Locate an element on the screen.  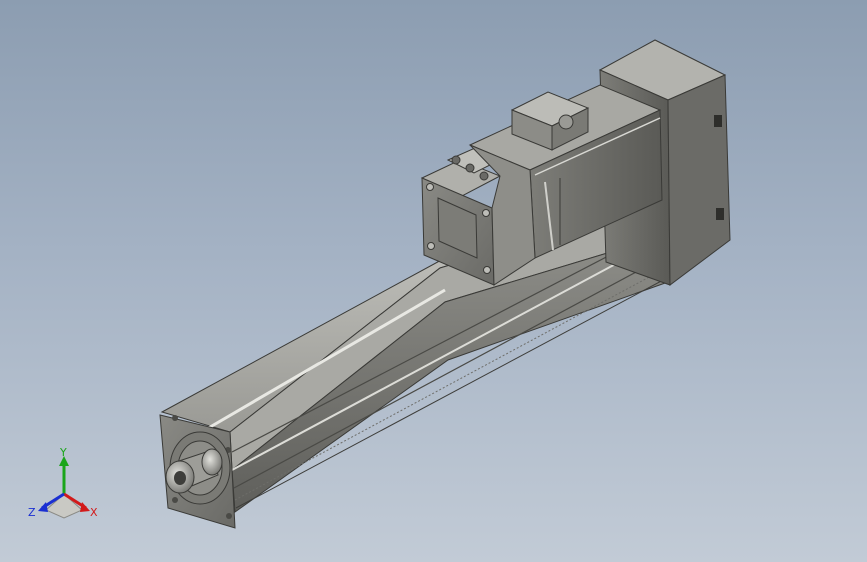
shaft-center-hole is located at coordinates (180, 478).